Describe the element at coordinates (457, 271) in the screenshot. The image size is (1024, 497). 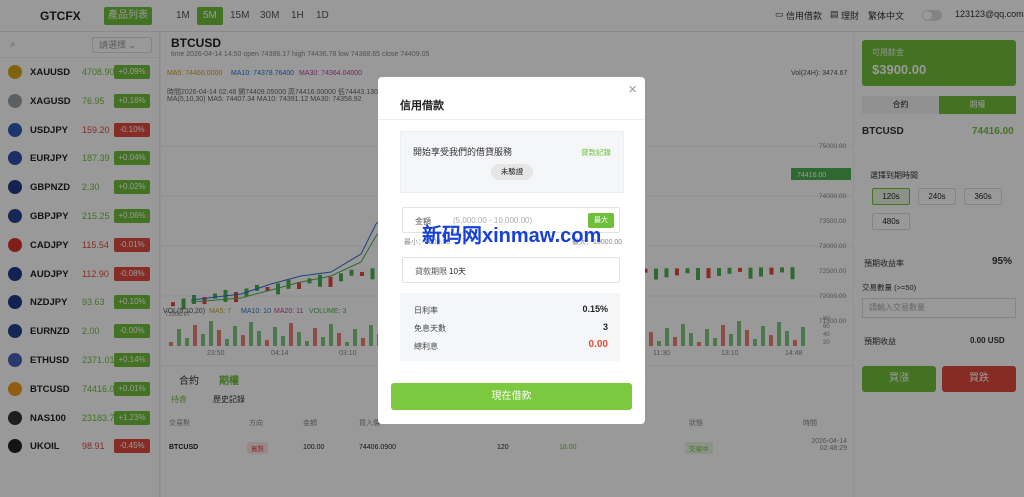
I see `term-value: 10天` at that location.